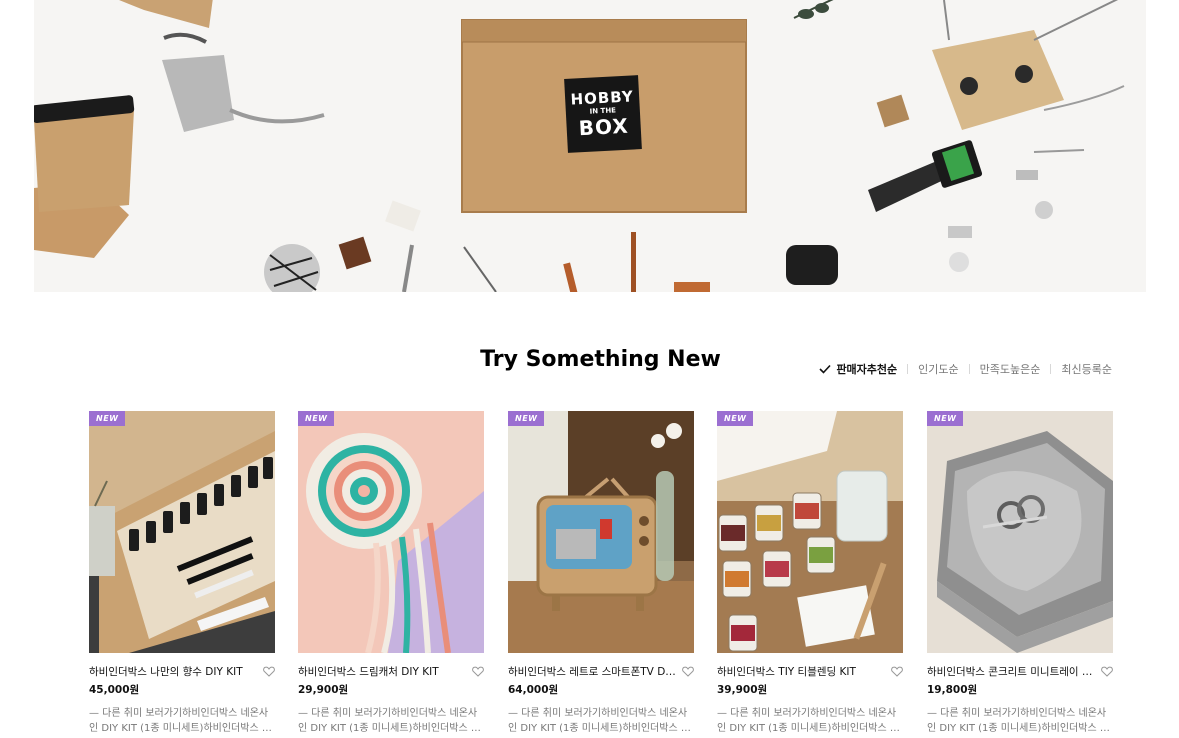 This screenshot has width=1179, height=738. I want to click on sort-option-popular: 인기도순, so click(938, 369).